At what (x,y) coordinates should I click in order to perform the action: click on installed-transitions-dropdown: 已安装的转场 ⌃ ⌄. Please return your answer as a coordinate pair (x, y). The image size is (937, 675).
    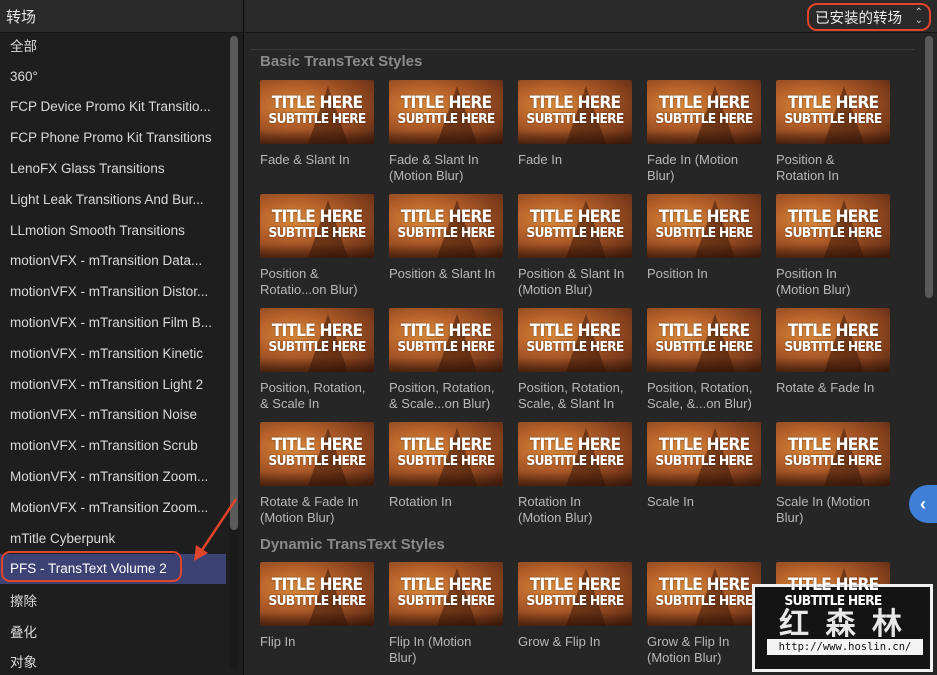
    Looking at the image, I should click on (869, 17).